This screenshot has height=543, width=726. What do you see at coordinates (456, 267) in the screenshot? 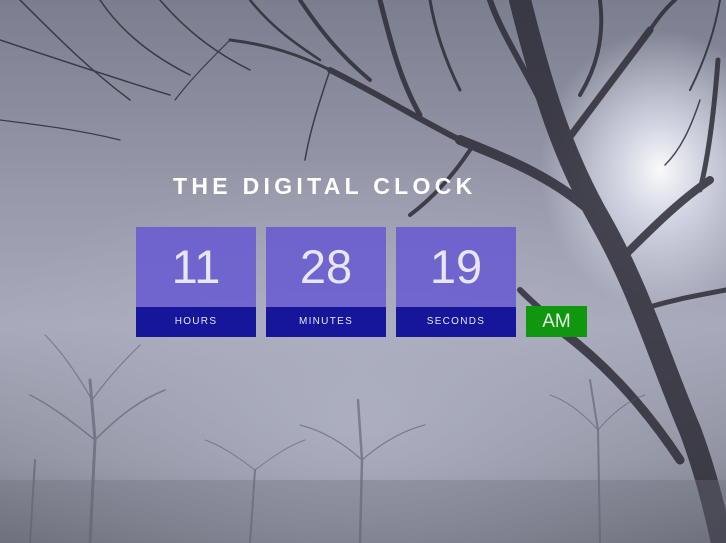
I see `seconds-value: 19` at bounding box center [456, 267].